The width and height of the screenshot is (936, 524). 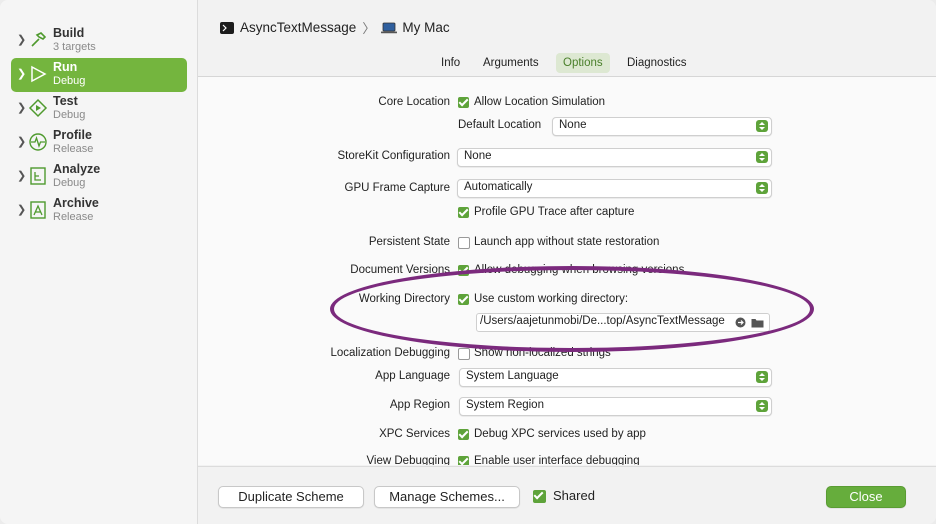 I want to click on sidebar-item-test: ❯ Test Debug, so click(x=99, y=109).